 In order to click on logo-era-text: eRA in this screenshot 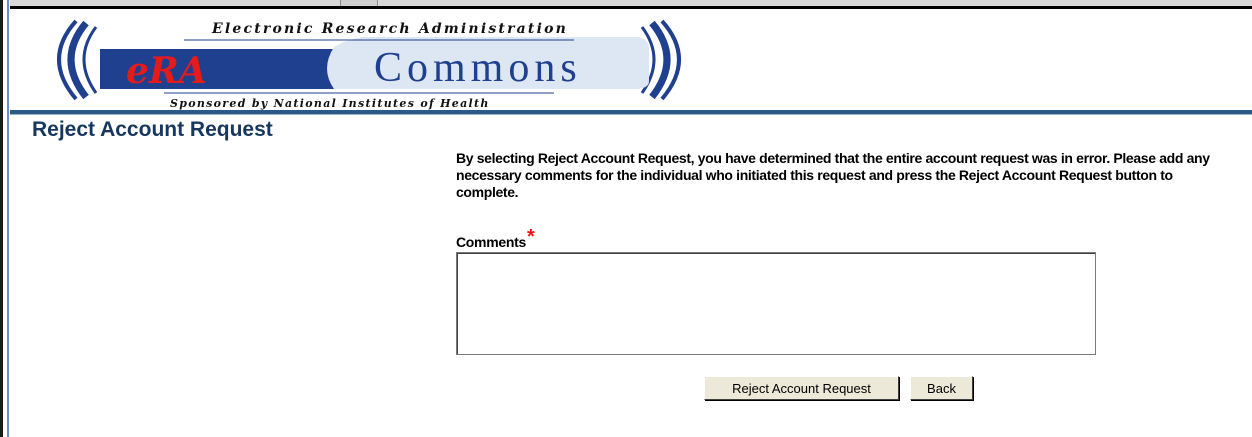, I will do `click(166, 71)`.